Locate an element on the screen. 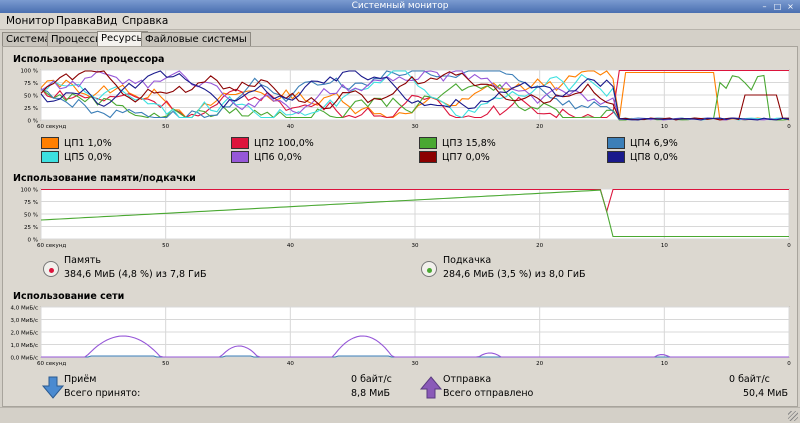 The width and height of the screenshot is (800, 423). cpu6-color-swatch is located at coordinates (240, 157).